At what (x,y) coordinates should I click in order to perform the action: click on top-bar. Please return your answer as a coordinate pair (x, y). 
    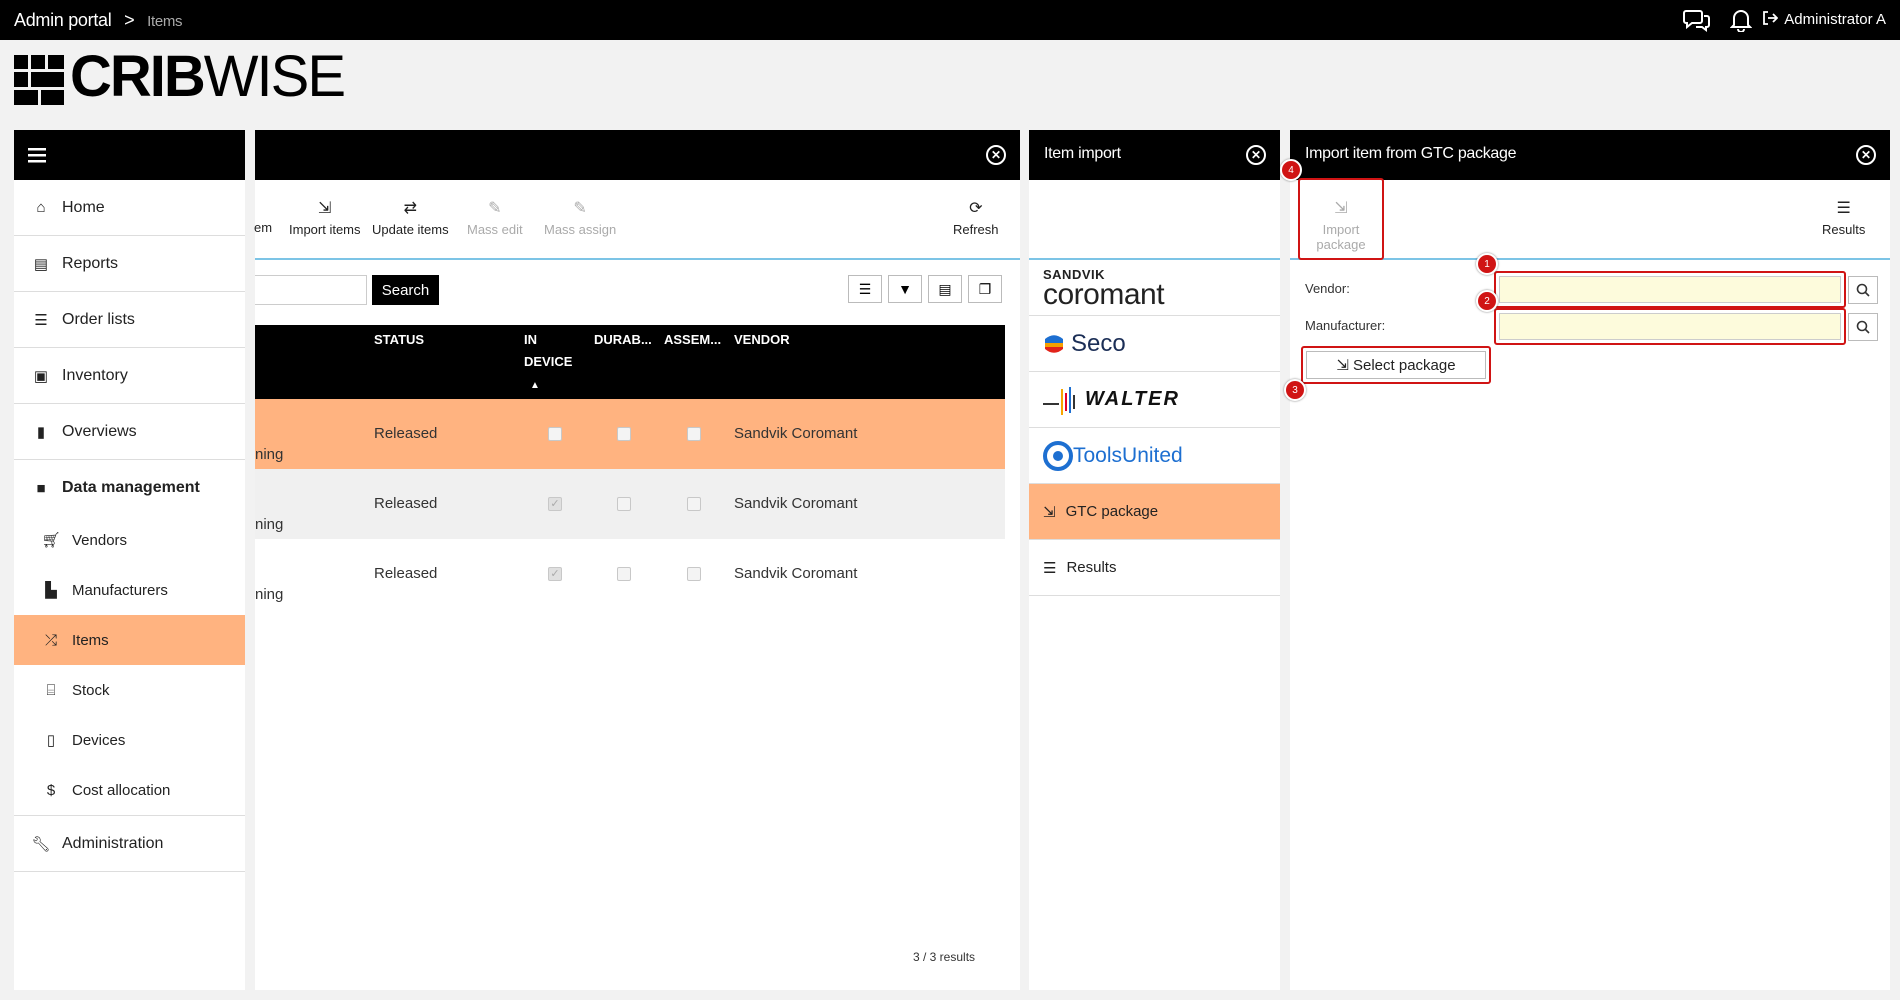
    Looking at the image, I should click on (950, 20).